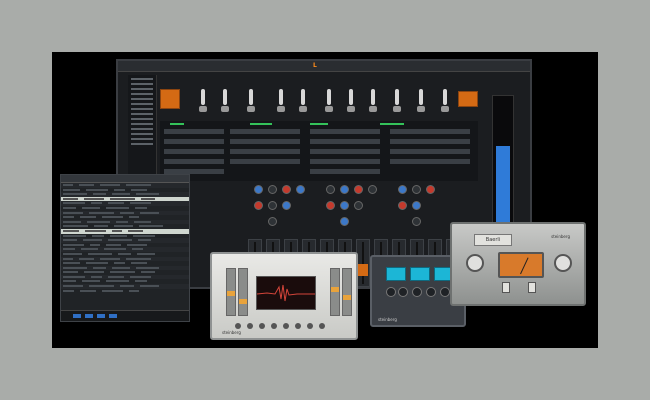 This screenshot has width=650, height=400. What do you see at coordinates (125, 179) in the screenshot?
I see `browser-header` at bounding box center [125, 179].